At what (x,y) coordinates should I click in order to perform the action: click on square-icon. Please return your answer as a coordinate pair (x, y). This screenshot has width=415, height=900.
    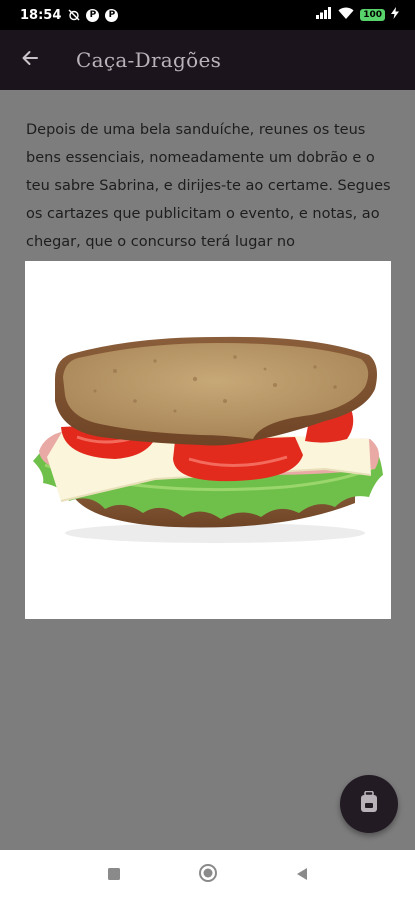
    Looking at the image, I should click on (114, 875).